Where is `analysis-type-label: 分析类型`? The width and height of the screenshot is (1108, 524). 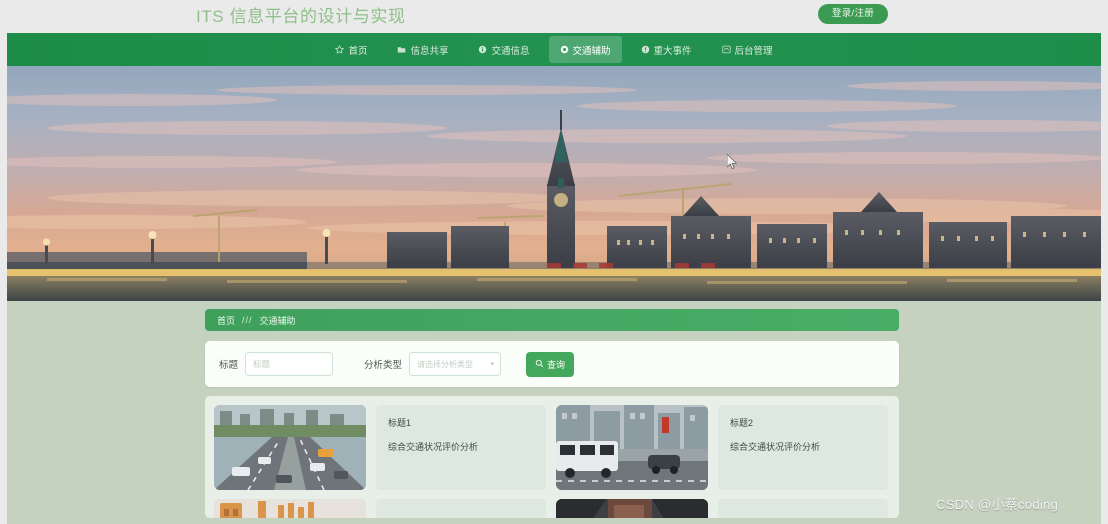
analysis-type-label: 分析类型 is located at coordinates (383, 365).